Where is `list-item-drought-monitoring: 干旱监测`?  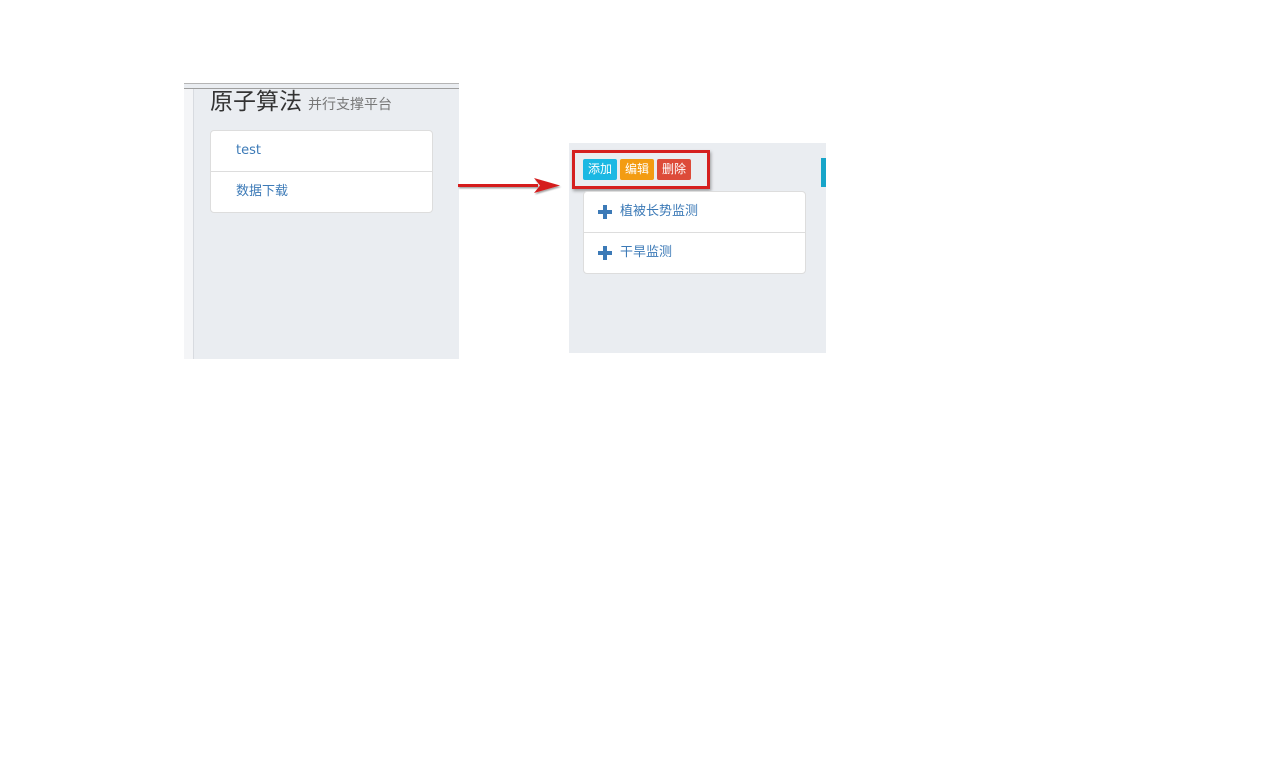 list-item-drought-monitoring: 干旱监测 is located at coordinates (694, 253).